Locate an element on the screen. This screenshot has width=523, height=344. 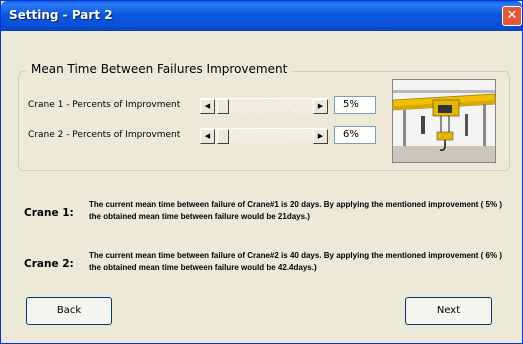
crane-1-result-title: Crane 1: is located at coordinates (49, 213).